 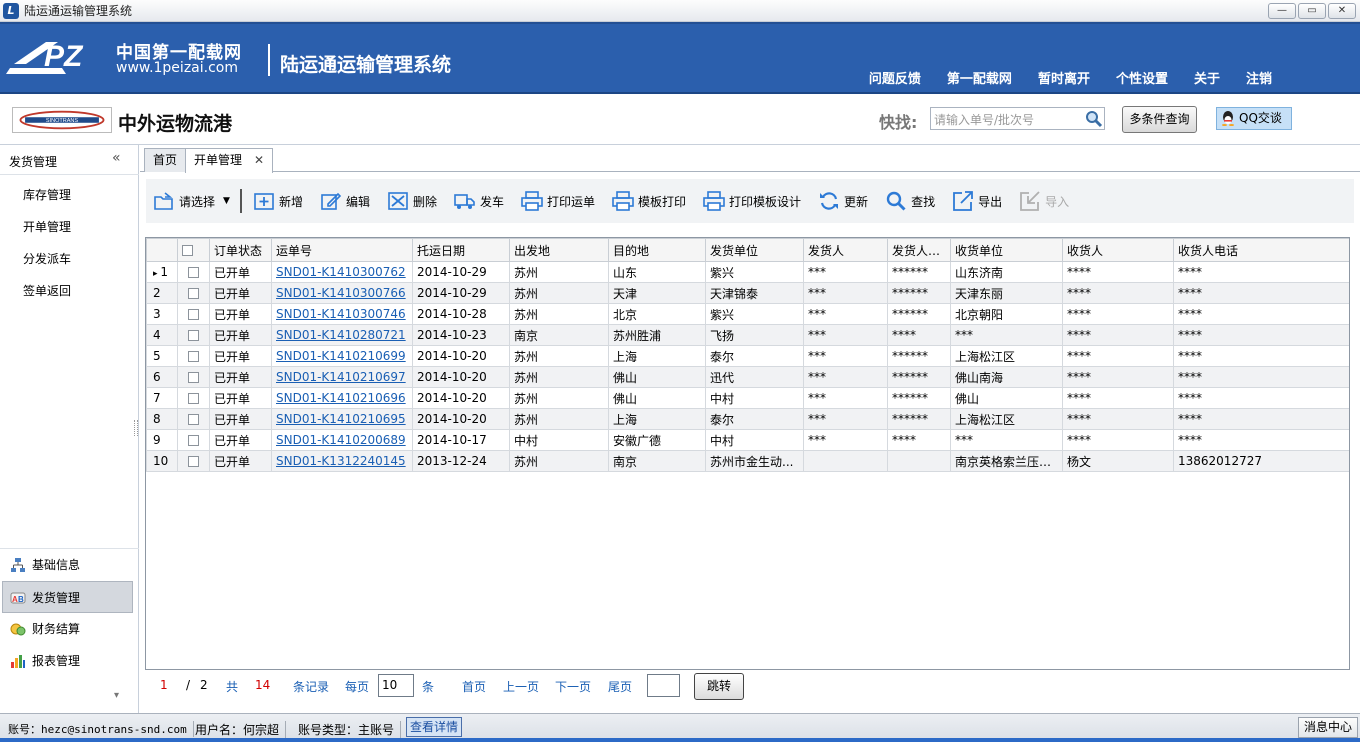 I want to click on sidebar-item-create-order: 开单管理, so click(x=47, y=226).